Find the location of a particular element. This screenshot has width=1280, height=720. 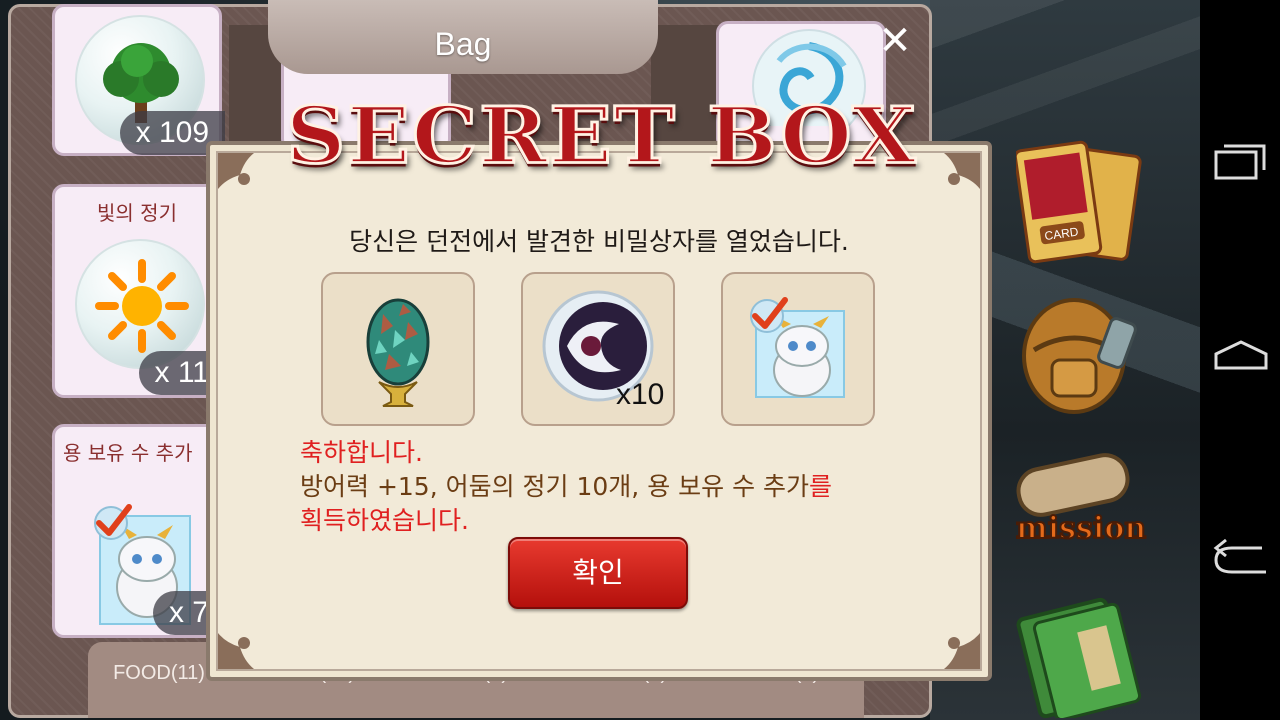

bag-title: Bag is located at coordinates (463, 44).